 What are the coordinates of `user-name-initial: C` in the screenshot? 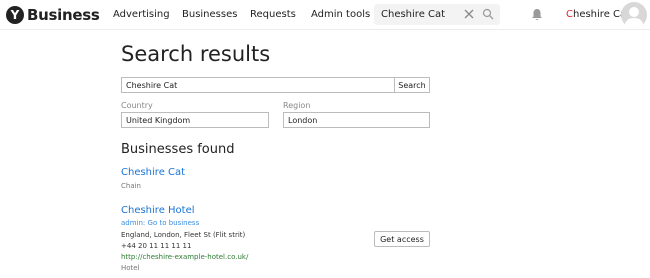 It's located at (569, 14).